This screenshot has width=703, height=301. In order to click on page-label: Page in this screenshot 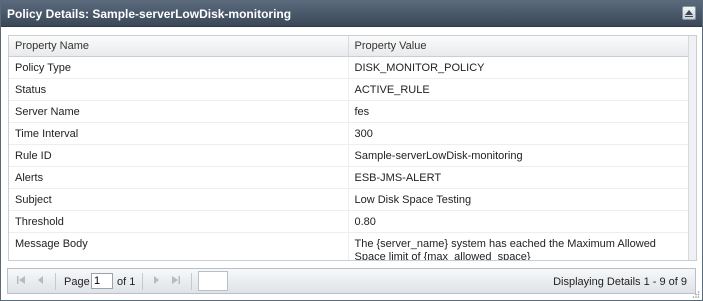, I will do `click(77, 282)`.